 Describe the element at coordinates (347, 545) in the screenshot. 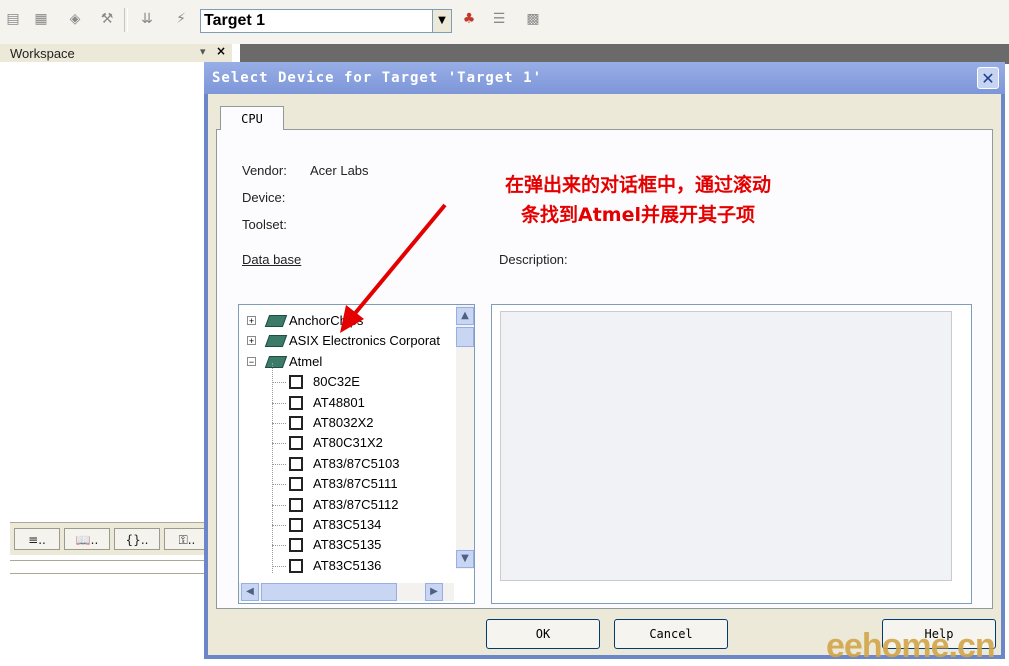

I see `tree-item-label: AT83C5135` at that location.